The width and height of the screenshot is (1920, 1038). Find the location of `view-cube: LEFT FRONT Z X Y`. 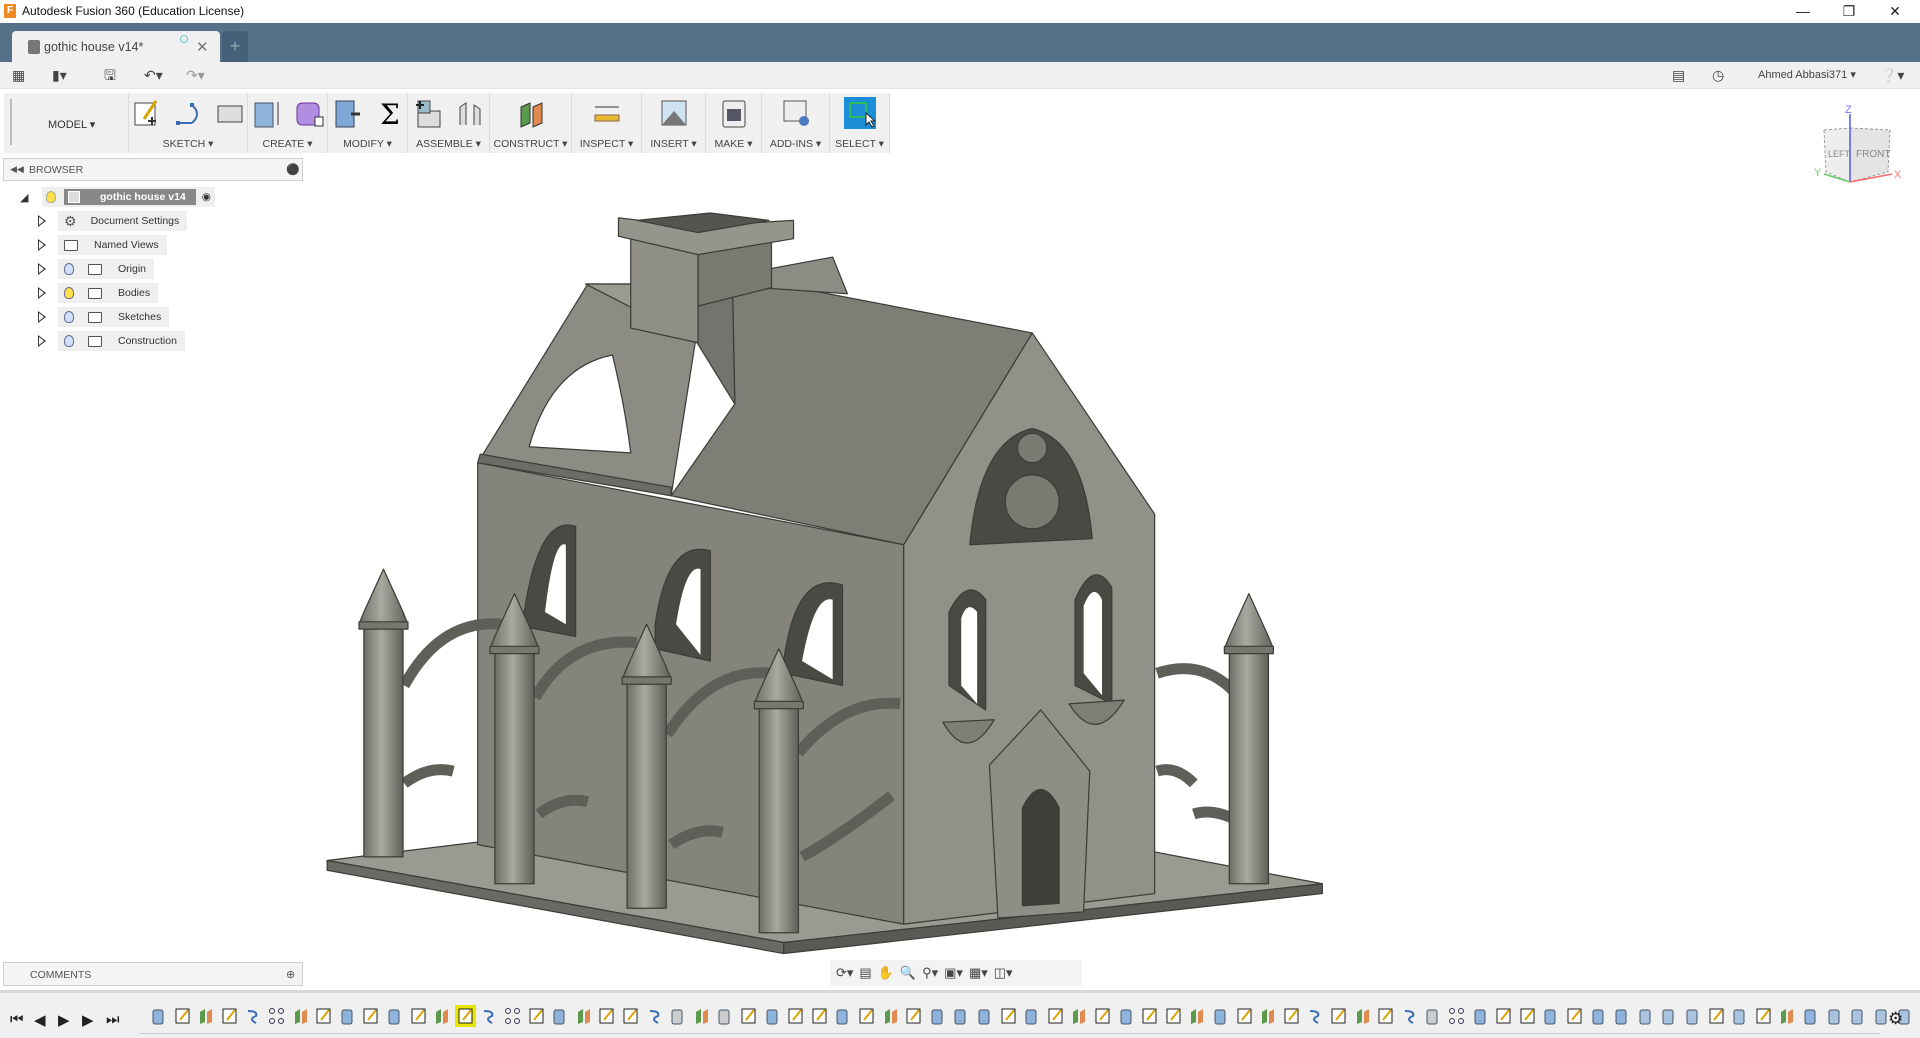

view-cube: LEFT FRONT Z X Y is located at coordinates (1858, 145).